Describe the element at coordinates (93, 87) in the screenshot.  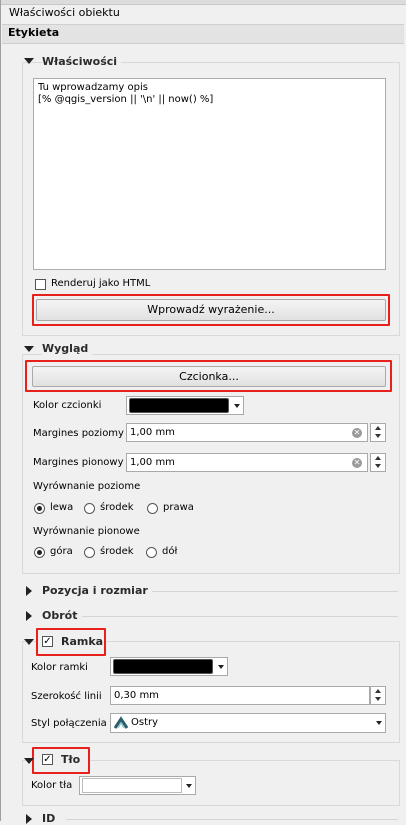
I see `text-line: Tu wprowadzamy opis` at that location.